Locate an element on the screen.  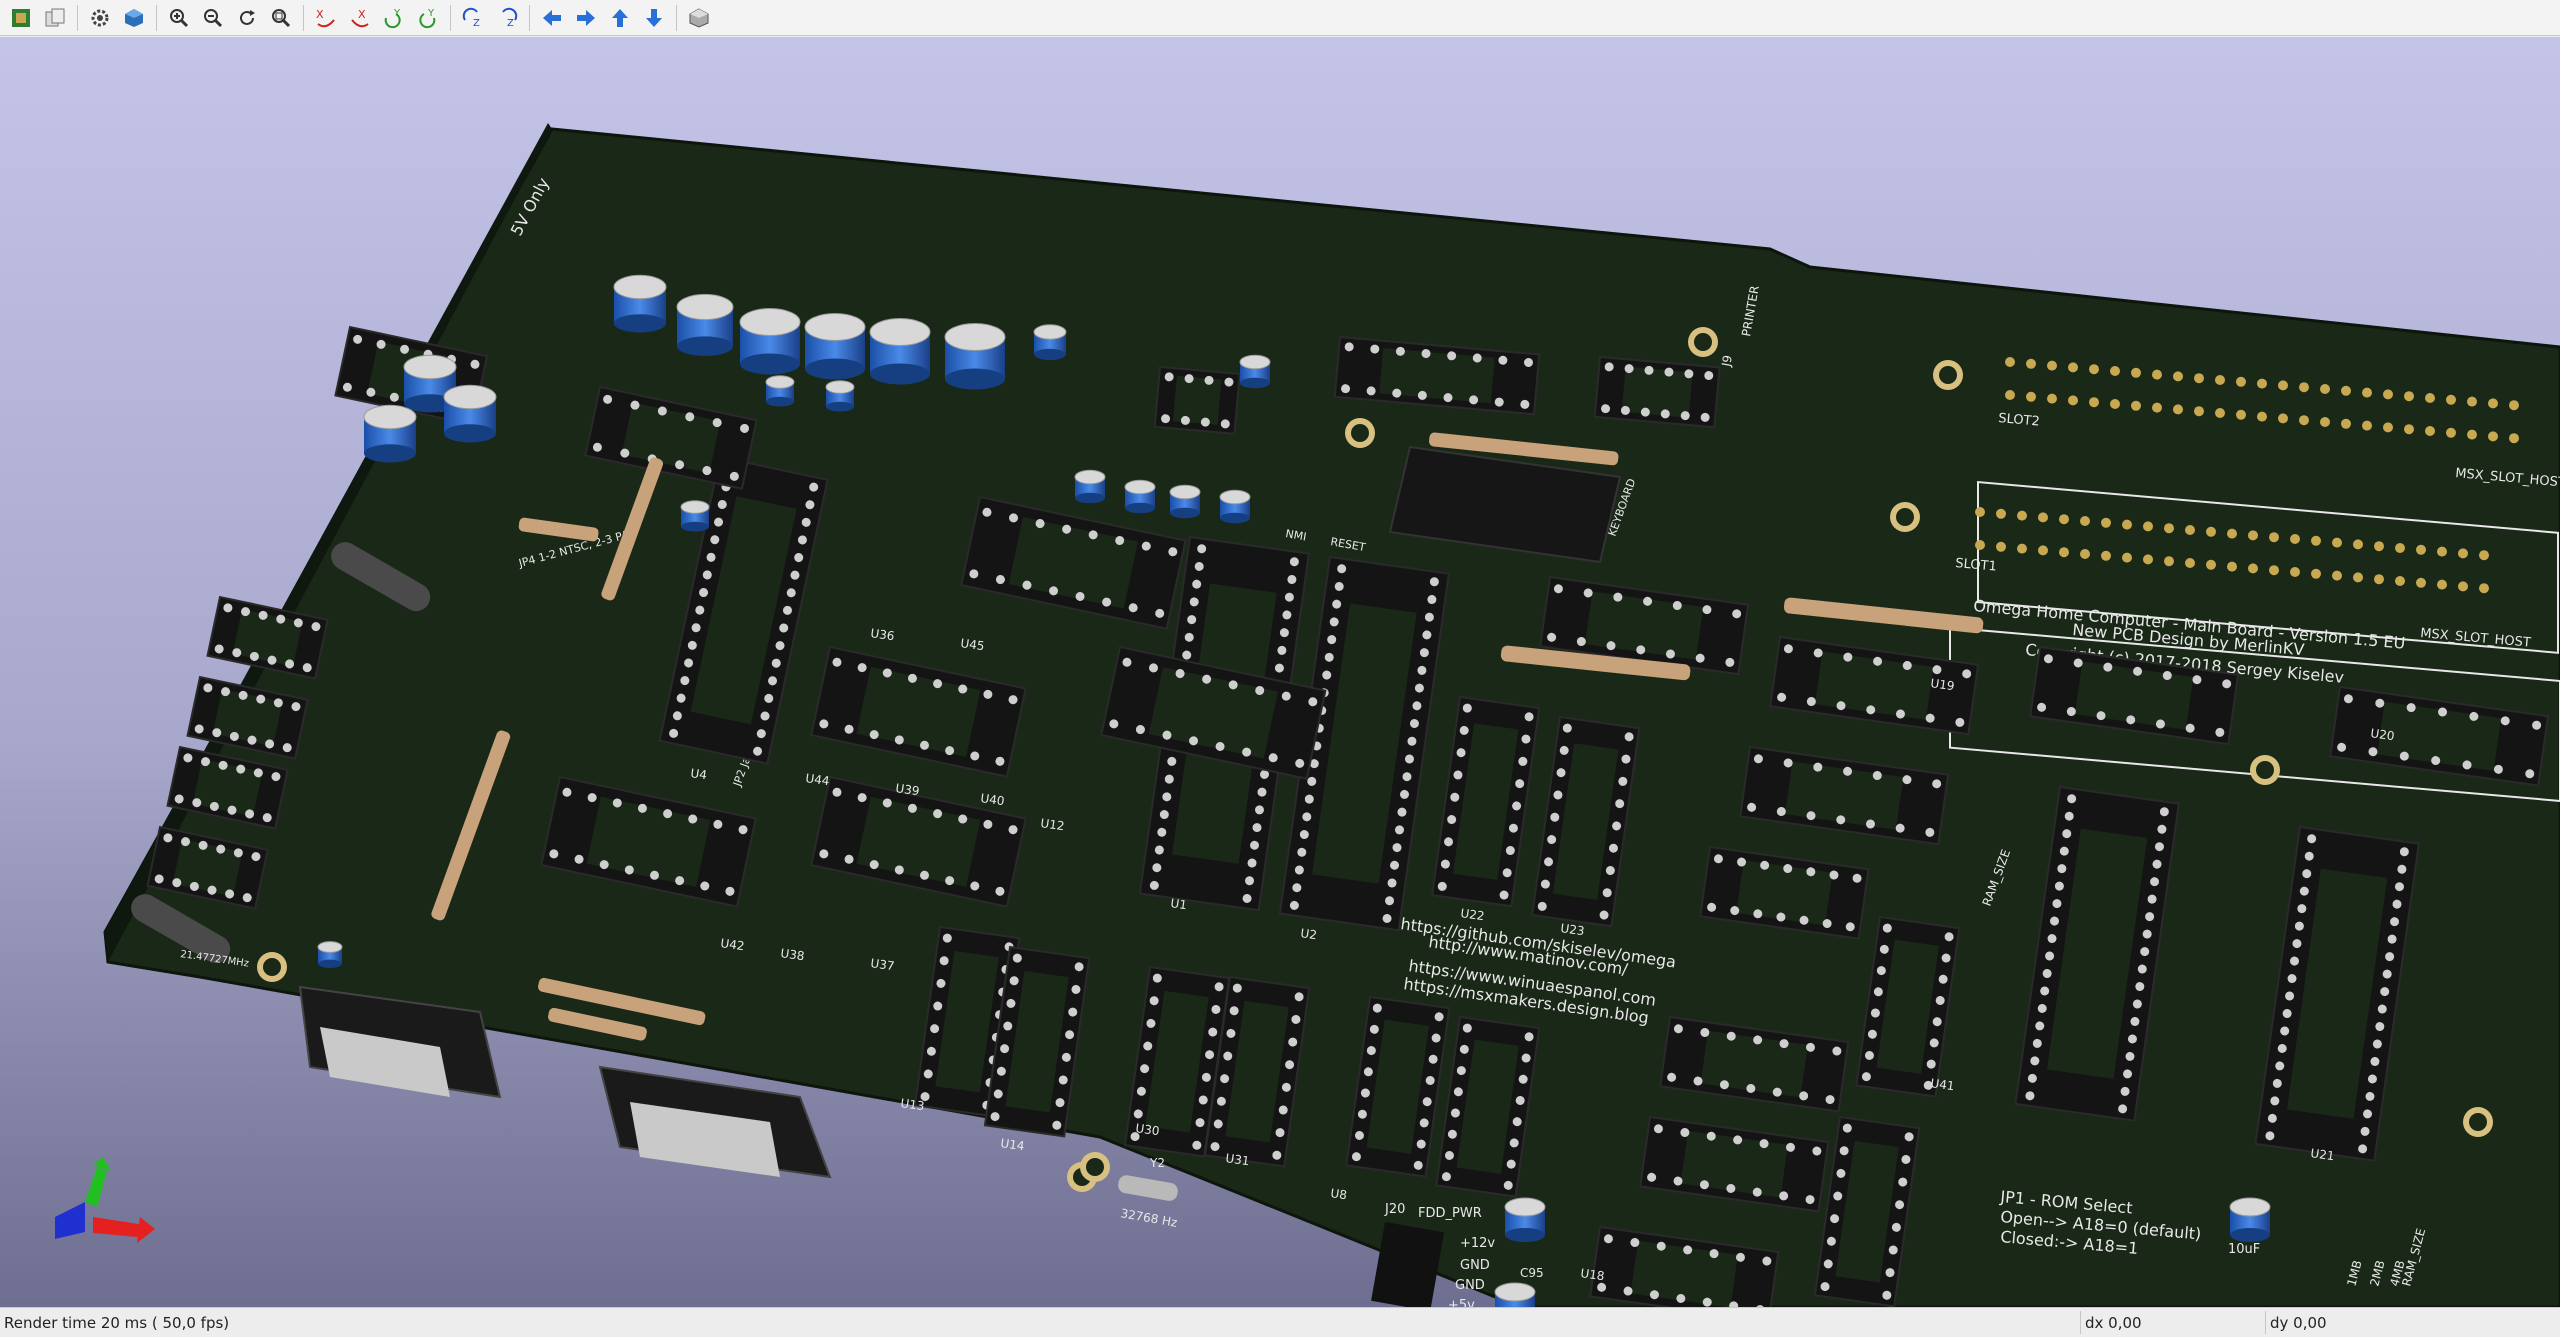
rotate-z-ccw-button: Z is located at coordinates (507, 18).